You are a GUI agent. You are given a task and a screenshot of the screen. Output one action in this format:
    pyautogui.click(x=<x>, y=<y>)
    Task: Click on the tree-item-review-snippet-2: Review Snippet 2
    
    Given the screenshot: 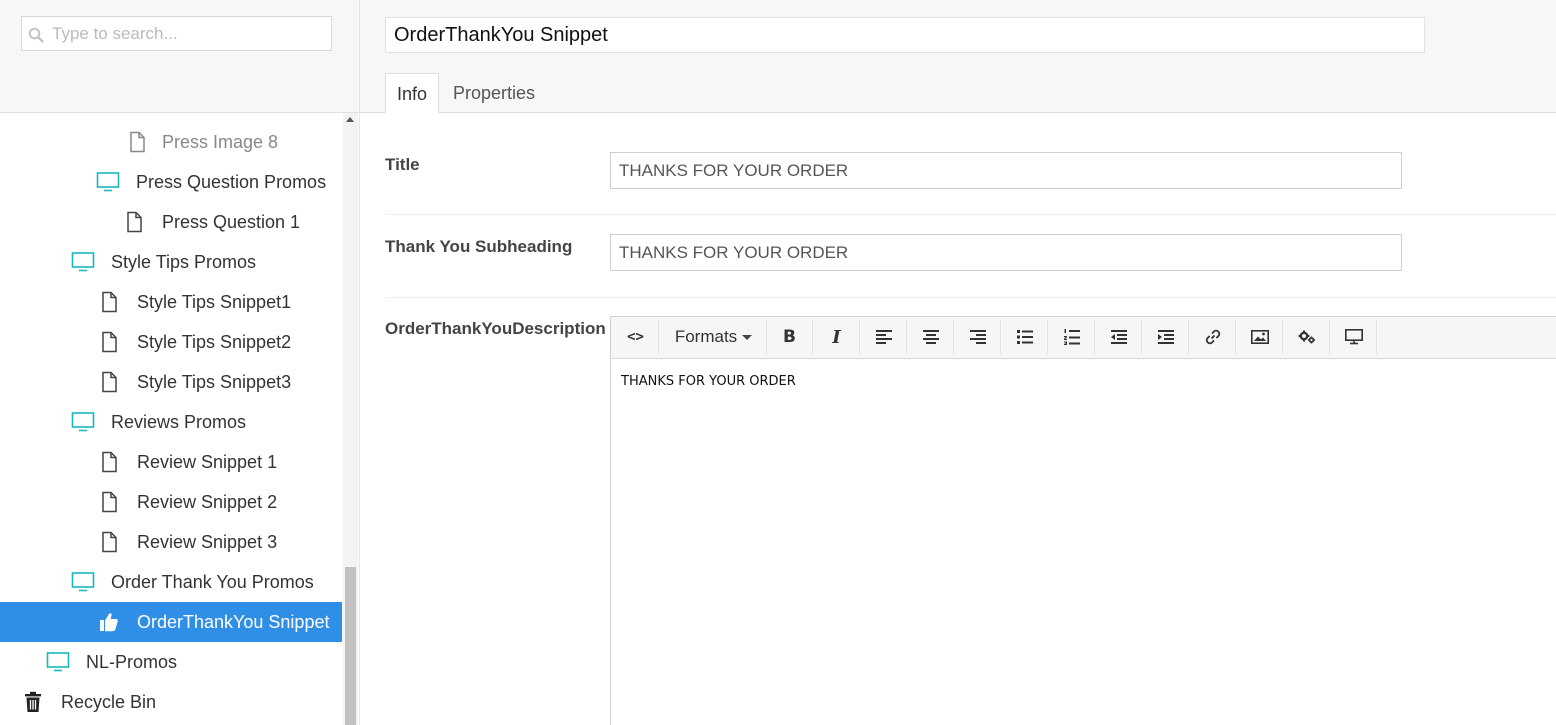 What is the action you would take?
    pyautogui.click(x=171, y=502)
    